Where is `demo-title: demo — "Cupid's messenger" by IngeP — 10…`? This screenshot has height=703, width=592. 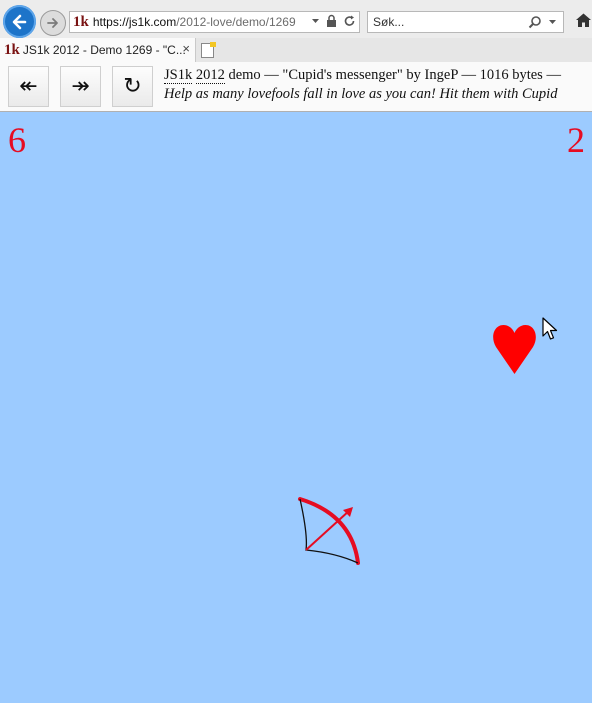
demo-title: demo — "Cupid's messenger" by IngeP — 10… is located at coordinates (392, 75).